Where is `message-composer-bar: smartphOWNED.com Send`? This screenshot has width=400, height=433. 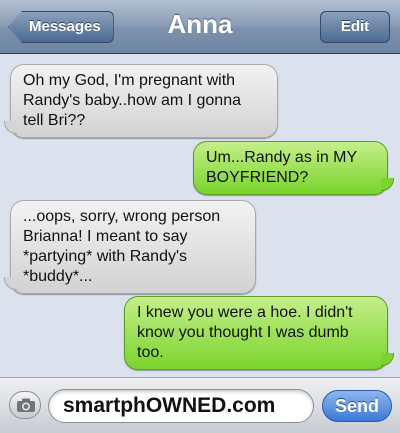
message-composer-bar: smartphOWNED.com Send is located at coordinates (200, 405).